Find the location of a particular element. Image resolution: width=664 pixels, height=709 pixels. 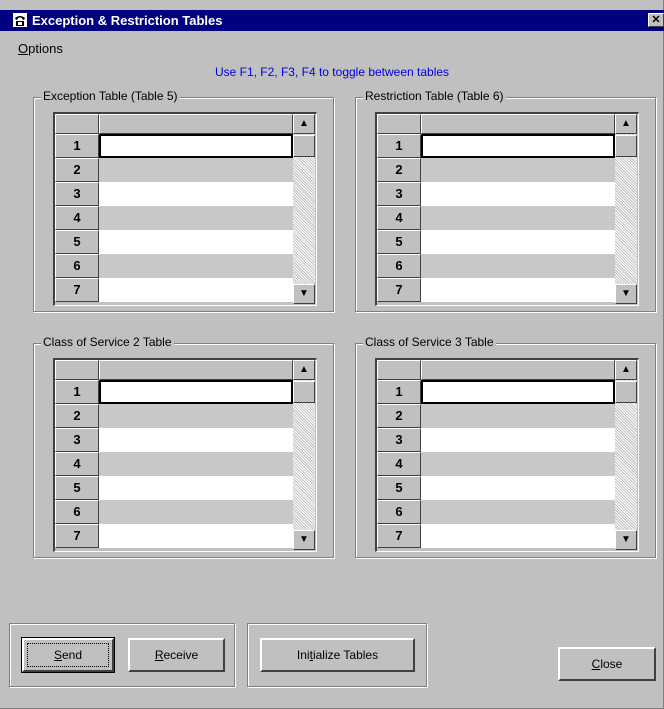

title-bar: Exception & Restriction Tables ✕ is located at coordinates (332, 20).